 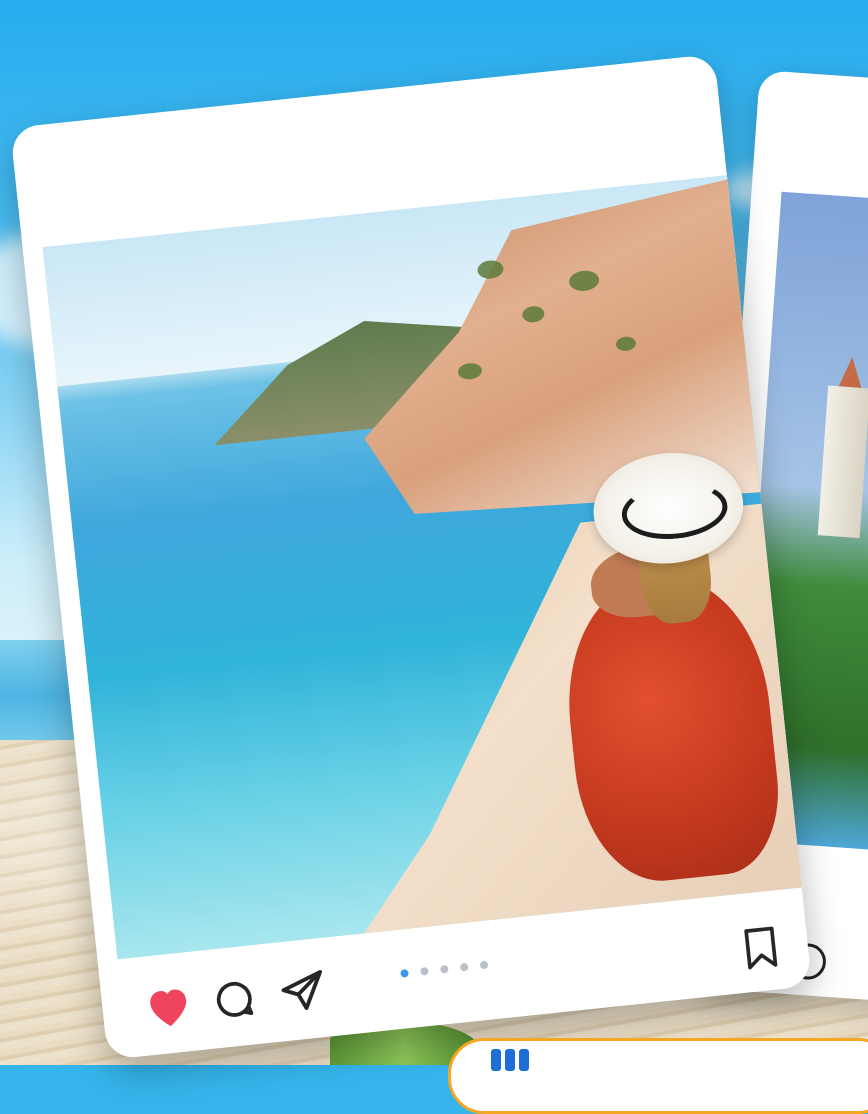 I want to click on comment-icon, so click(x=234, y=999).